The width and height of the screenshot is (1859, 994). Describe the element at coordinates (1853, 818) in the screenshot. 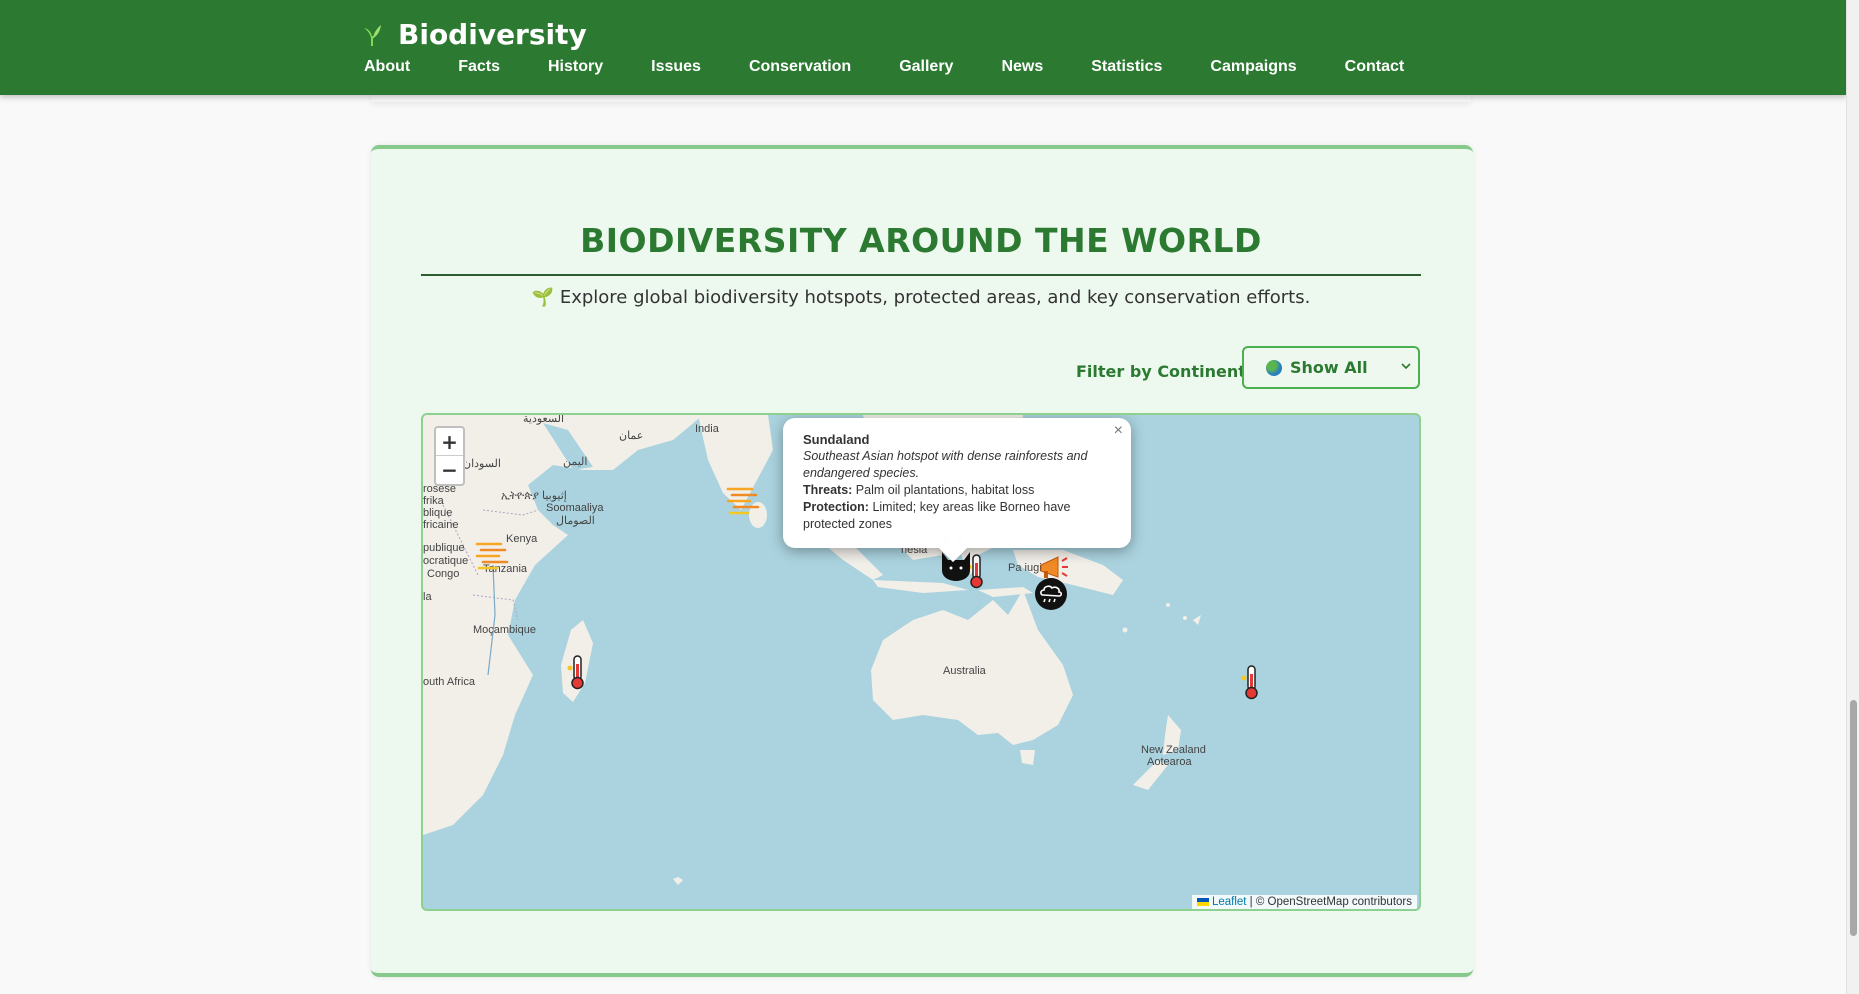

I see `scrollbar-thumb` at that location.